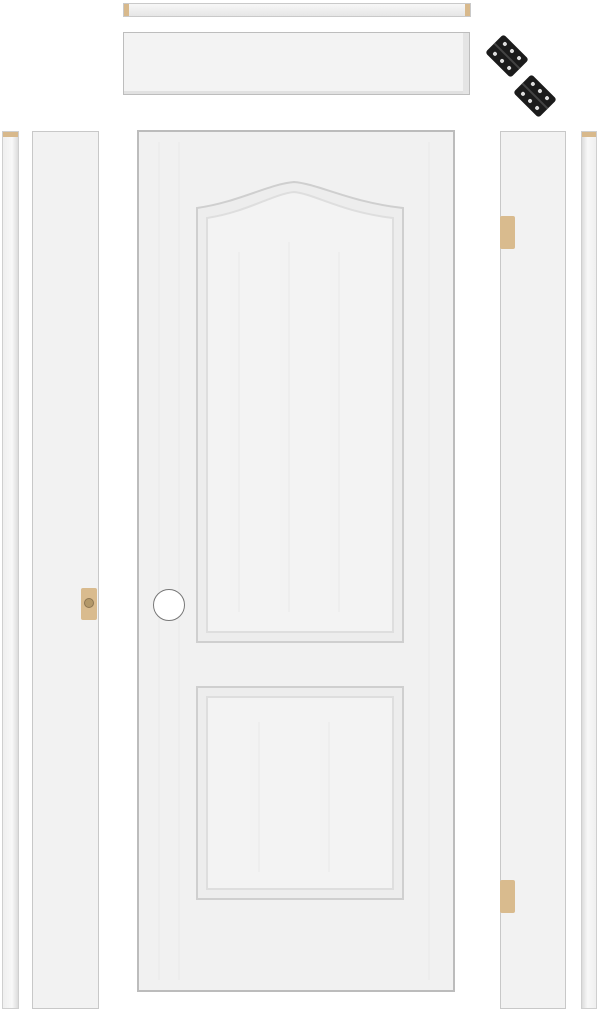 This screenshot has height=1011, width=599. What do you see at coordinates (507, 896) in the screenshot?
I see `hinge-mortise-bottom` at bounding box center [507, 896].